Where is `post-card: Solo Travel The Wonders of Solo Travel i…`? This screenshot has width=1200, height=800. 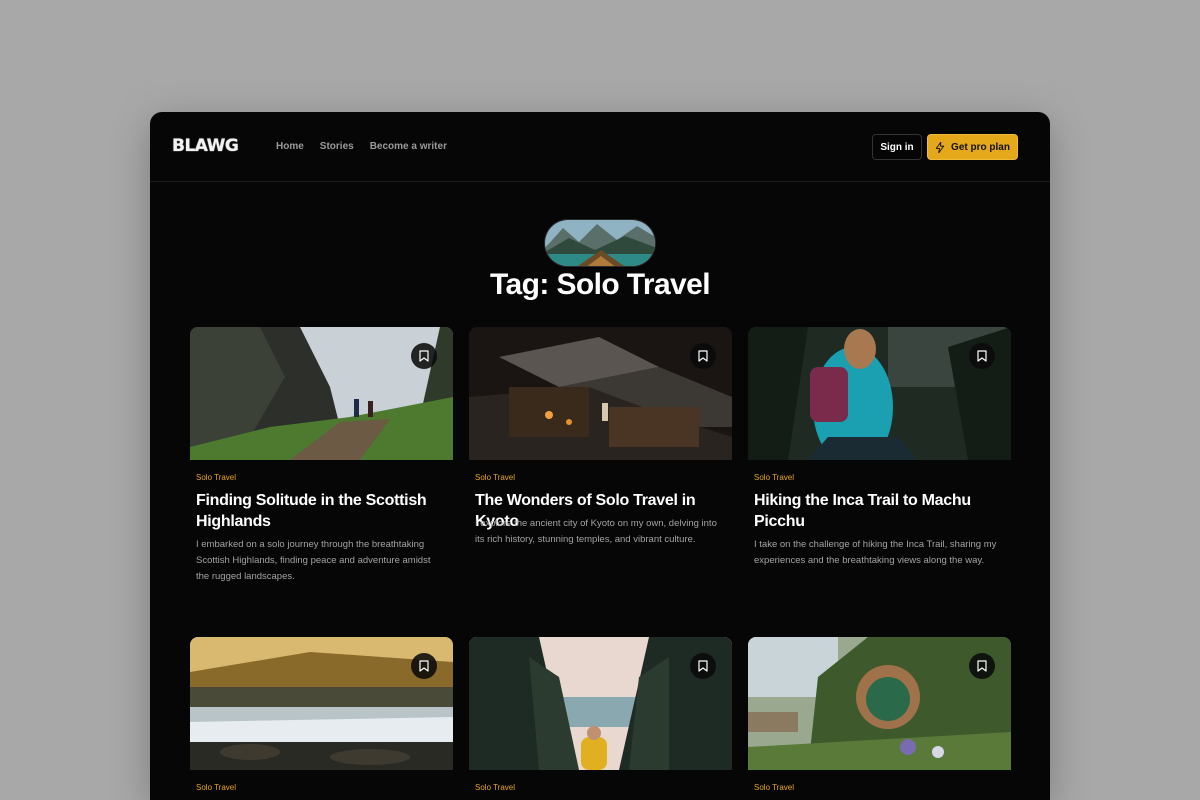
post-card: Solo Travel The Wonders of Solo Travel i… is located at coordinates (600, 436).